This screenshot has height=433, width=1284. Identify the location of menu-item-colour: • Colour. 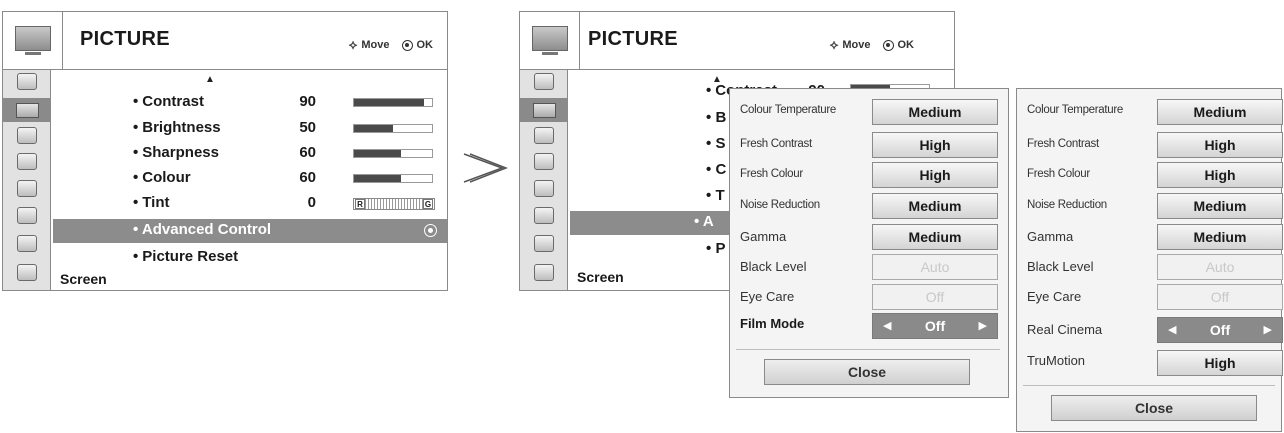
(162, 177).